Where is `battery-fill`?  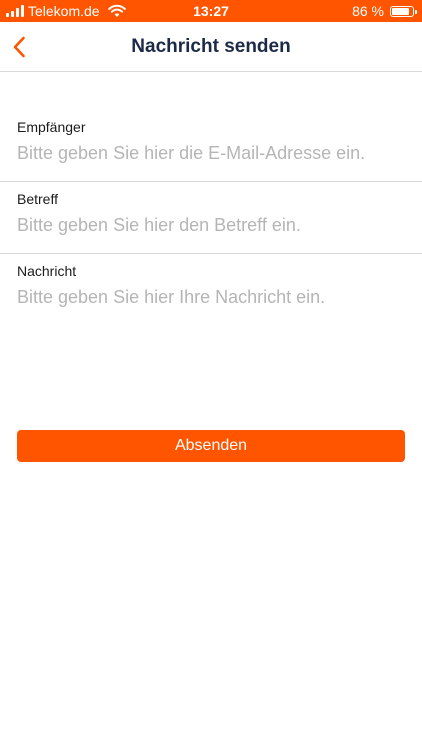
battery-fill is located at coordinates (401, 11).